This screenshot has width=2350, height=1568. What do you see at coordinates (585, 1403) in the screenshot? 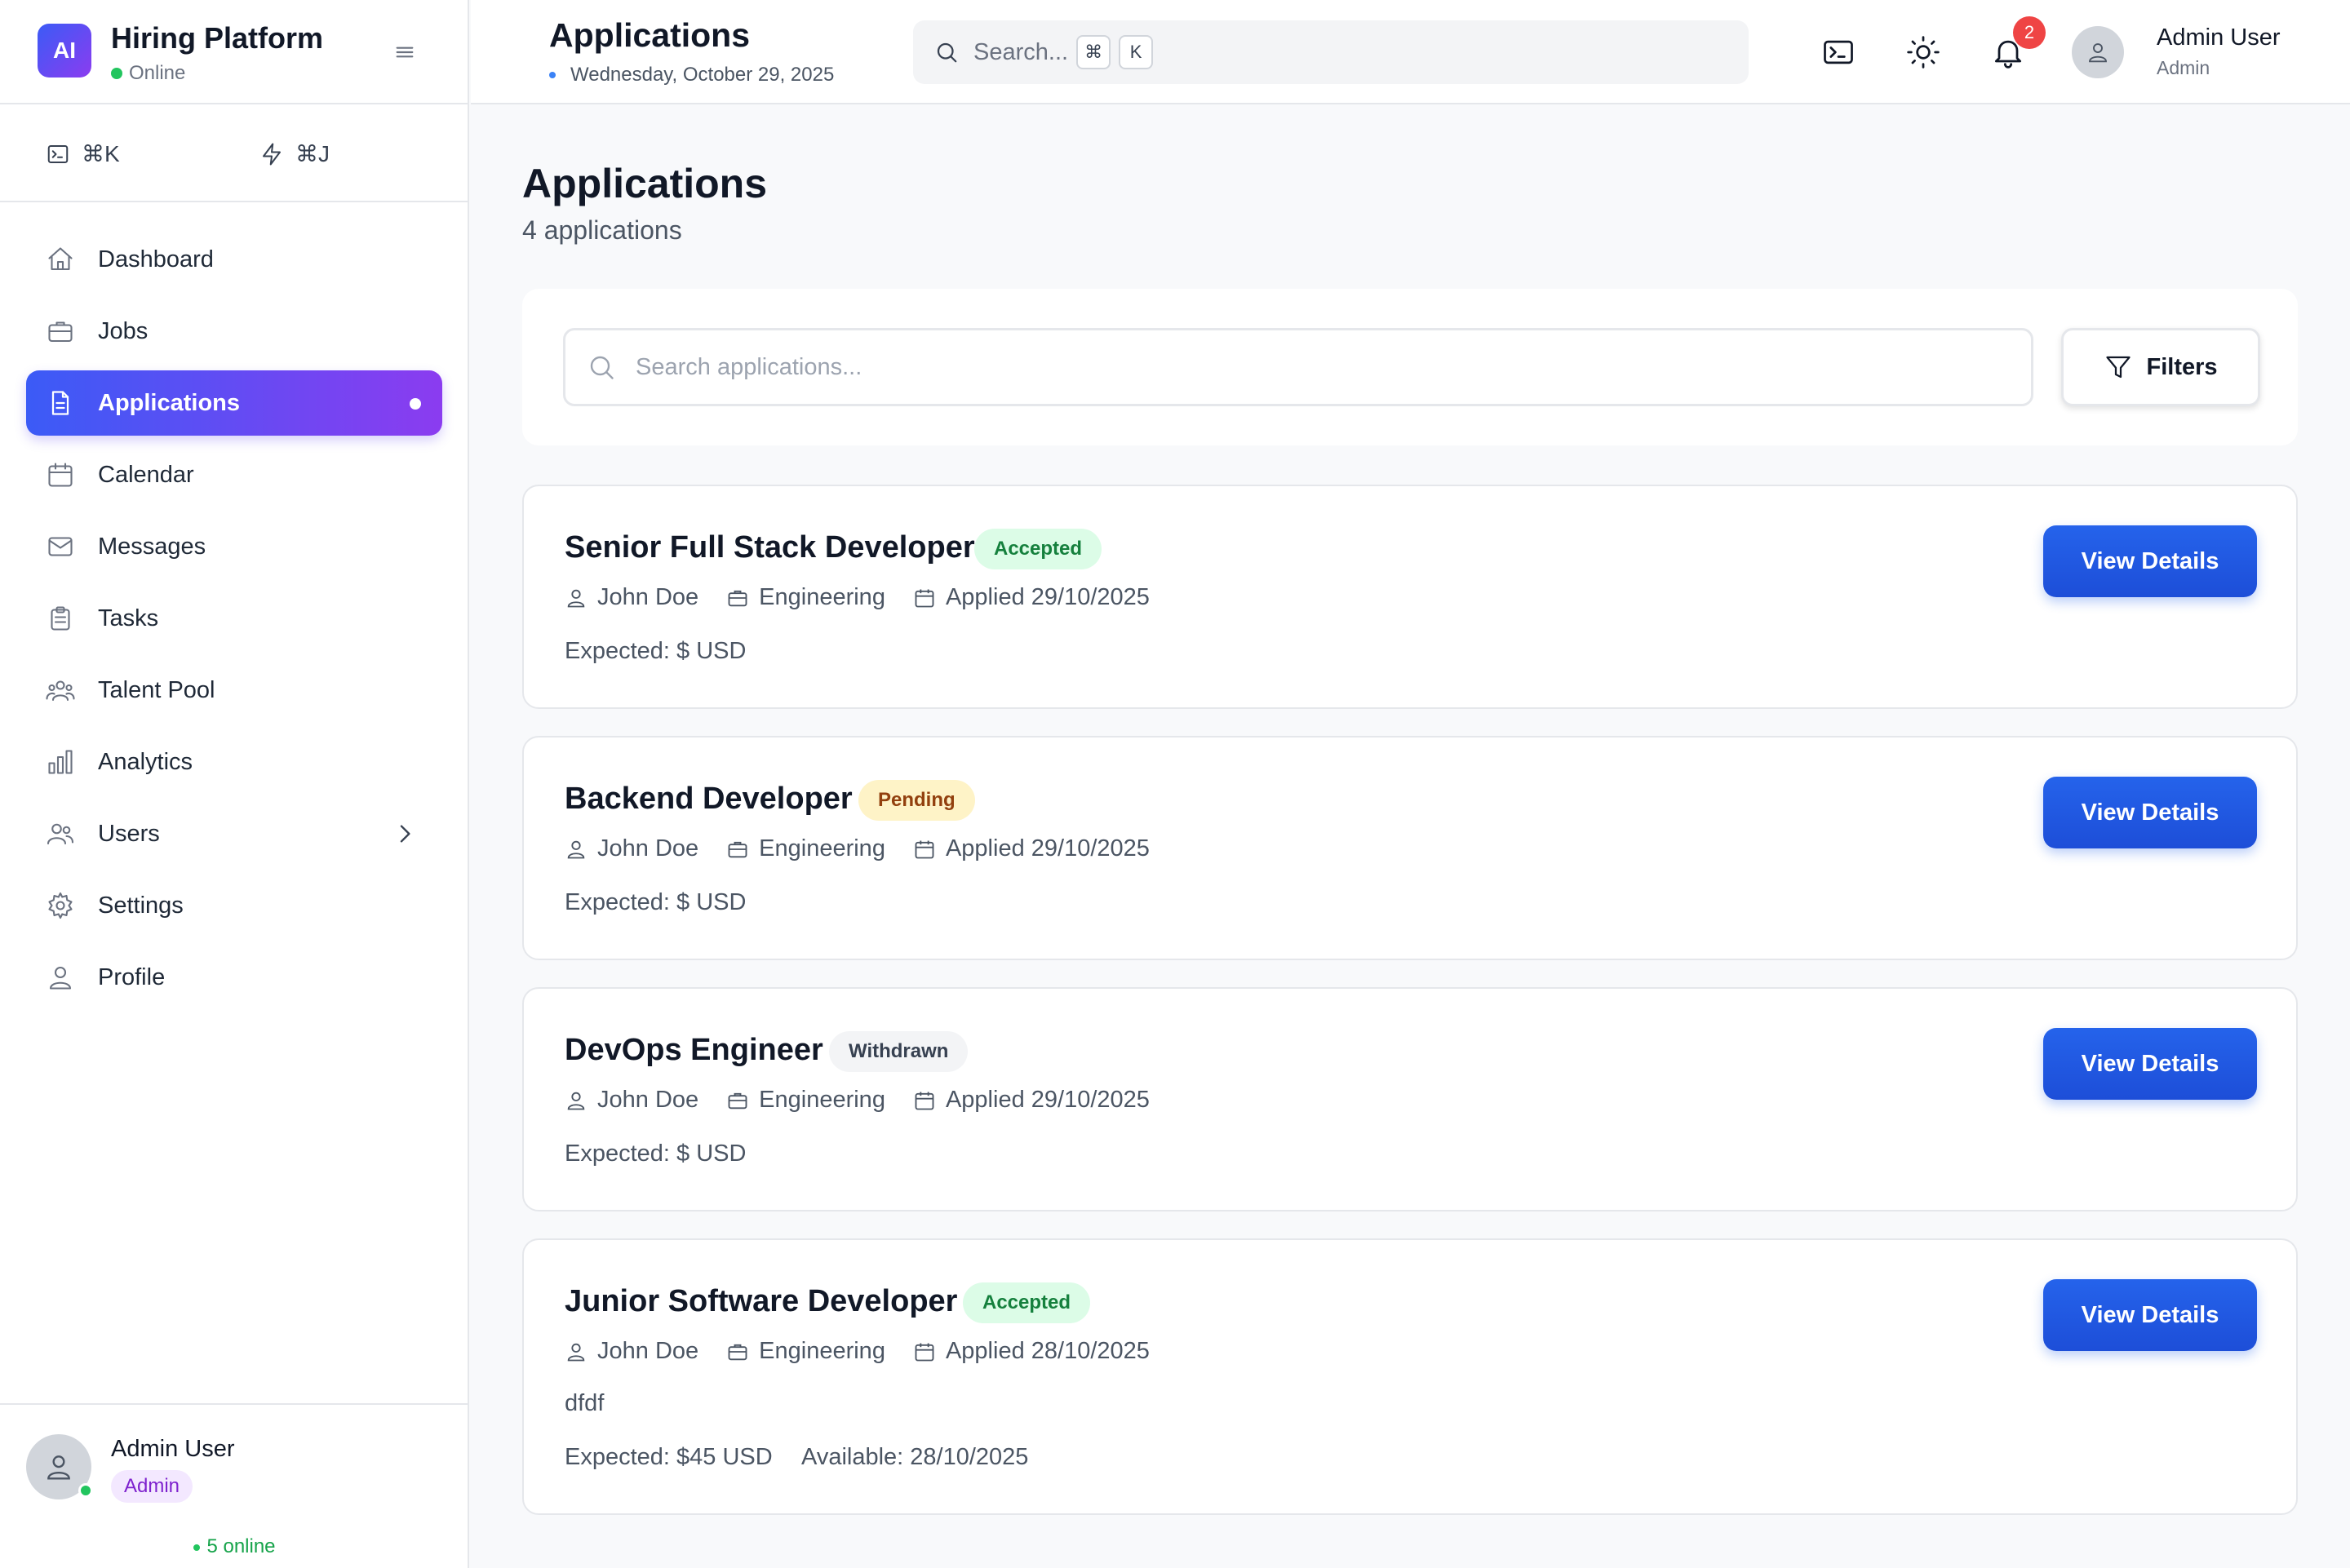
I see `application-note: dfdf` at bounding box center [585, 1403].